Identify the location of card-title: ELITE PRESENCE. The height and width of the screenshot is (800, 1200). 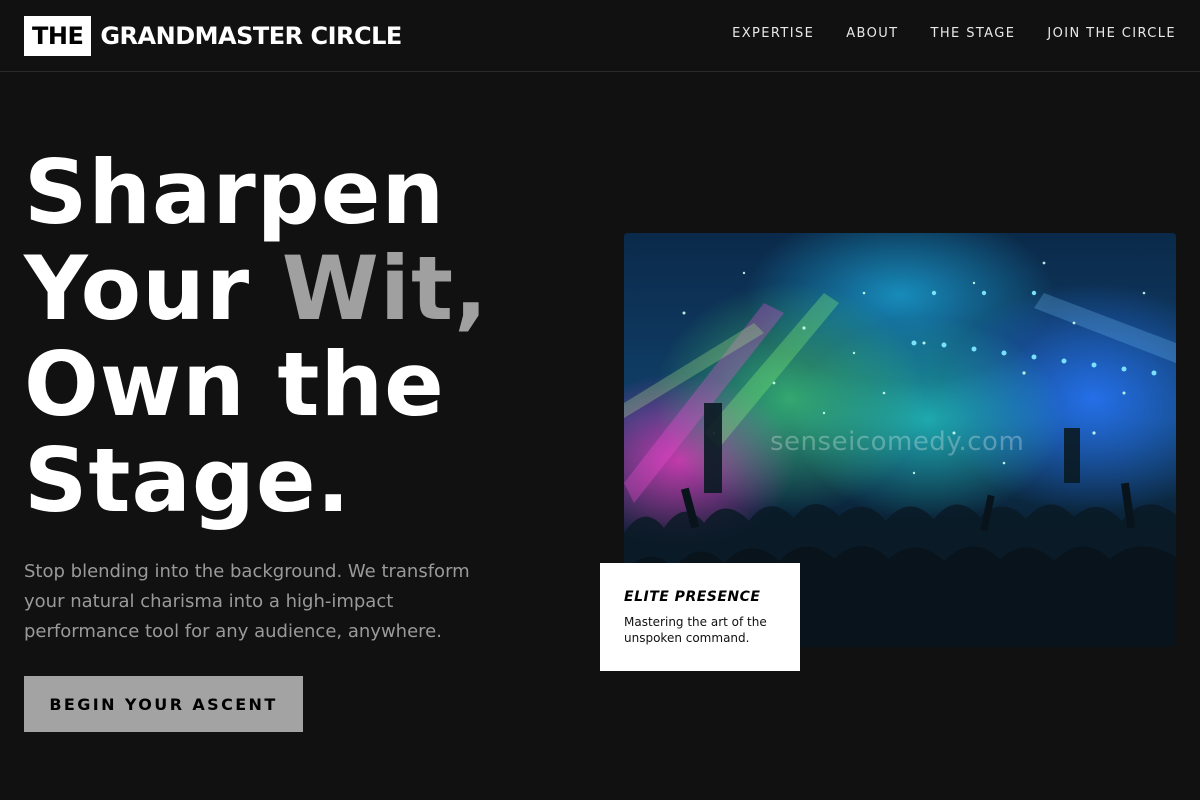
(692, 597).